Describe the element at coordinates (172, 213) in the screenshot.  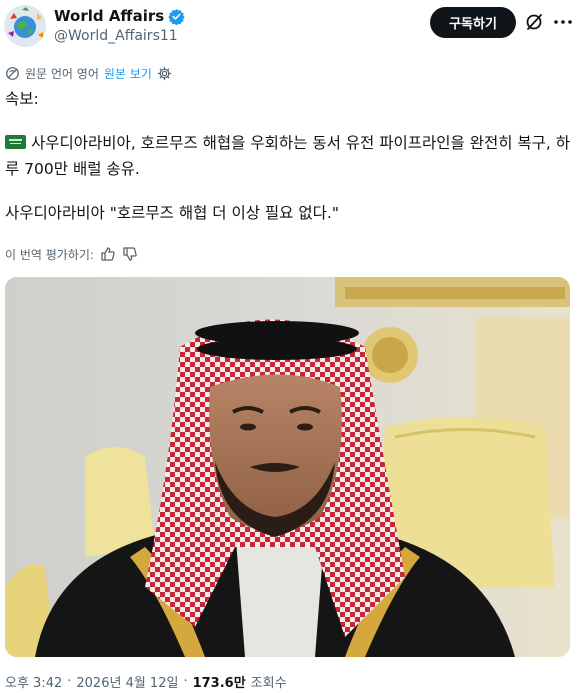
I see `tweet-line-quote: 사우디아라비아 "호르무즈 해협 더 이상 필요 없다."` at that location.